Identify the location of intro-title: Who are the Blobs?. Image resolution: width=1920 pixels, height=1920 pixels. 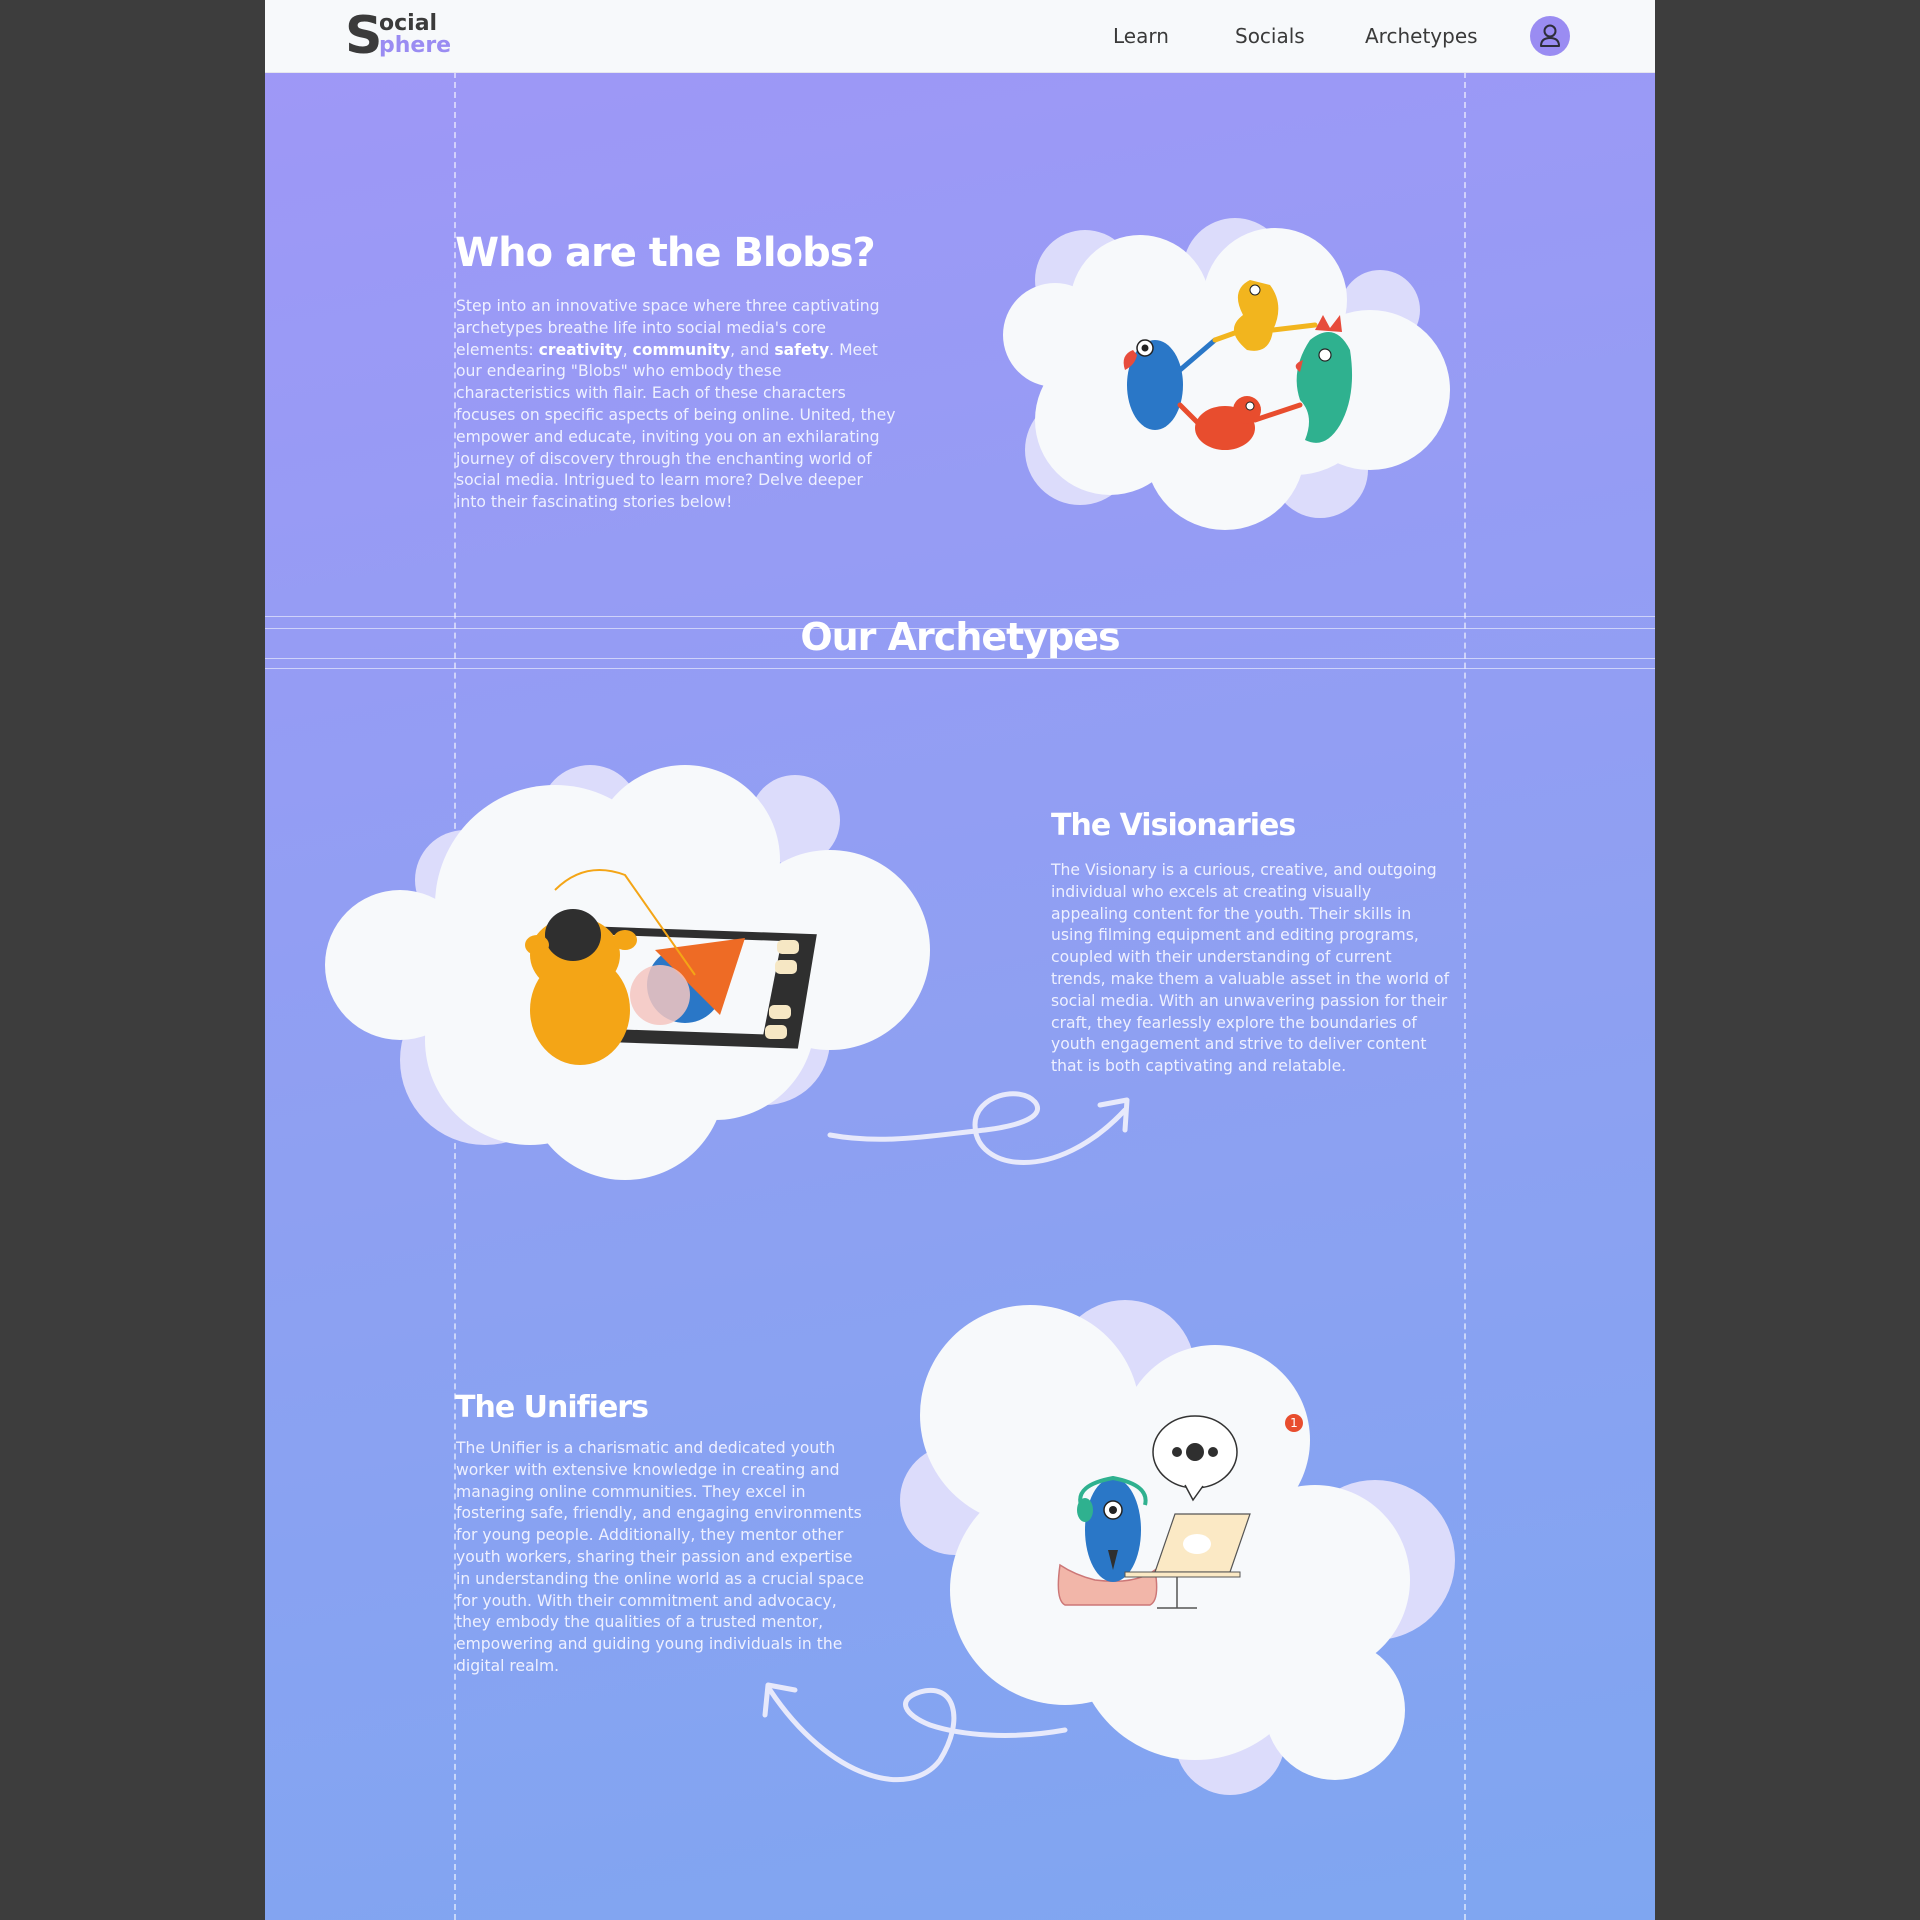
(665, 253).